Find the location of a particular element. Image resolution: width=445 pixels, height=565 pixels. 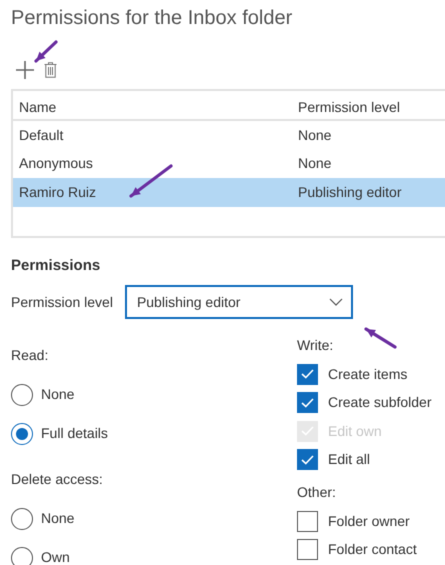

group-label: Delete access: is located at coordinates (57, 479).